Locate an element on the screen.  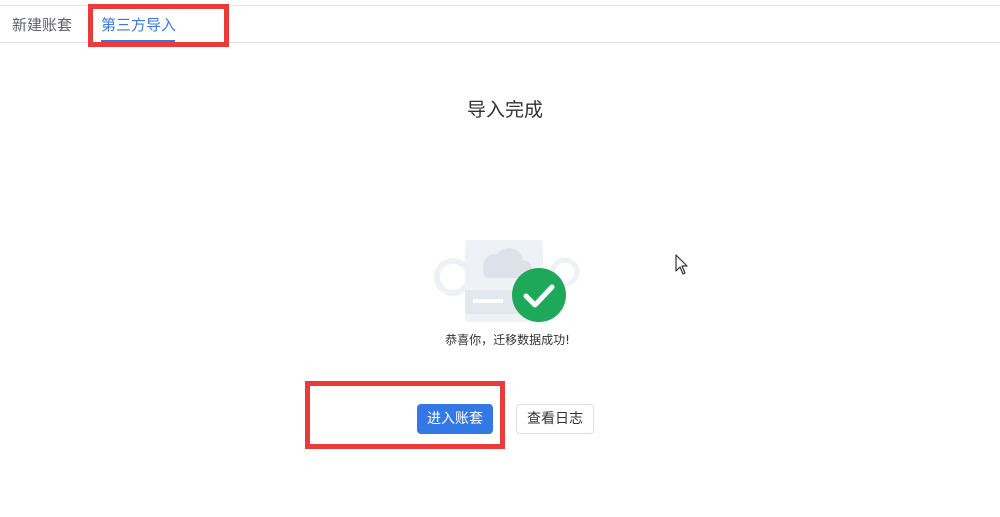
success-illustration is located at coordinates (507, 281).